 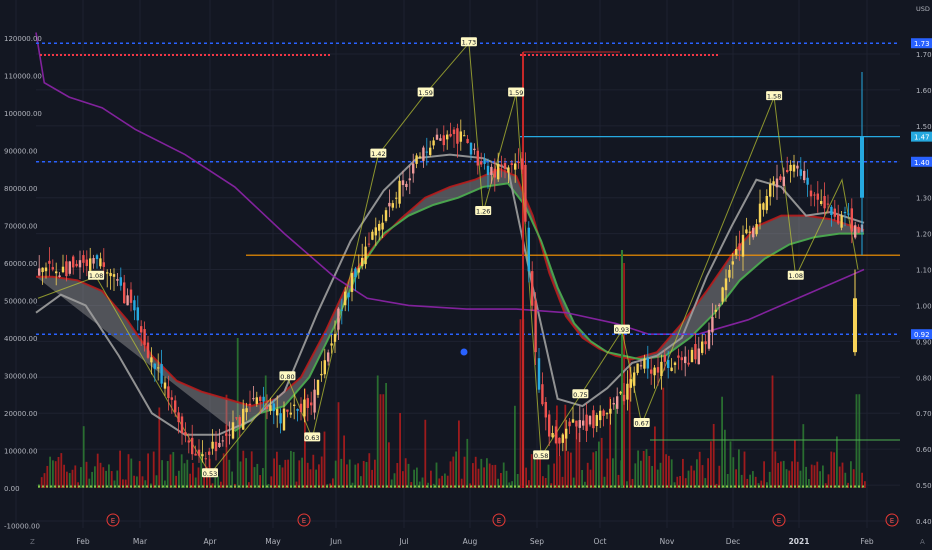 What do you see at coordinates (924, 486) in the screenshot?
I see `right-axis-label: 0.50` at bounding box center [924, 486].